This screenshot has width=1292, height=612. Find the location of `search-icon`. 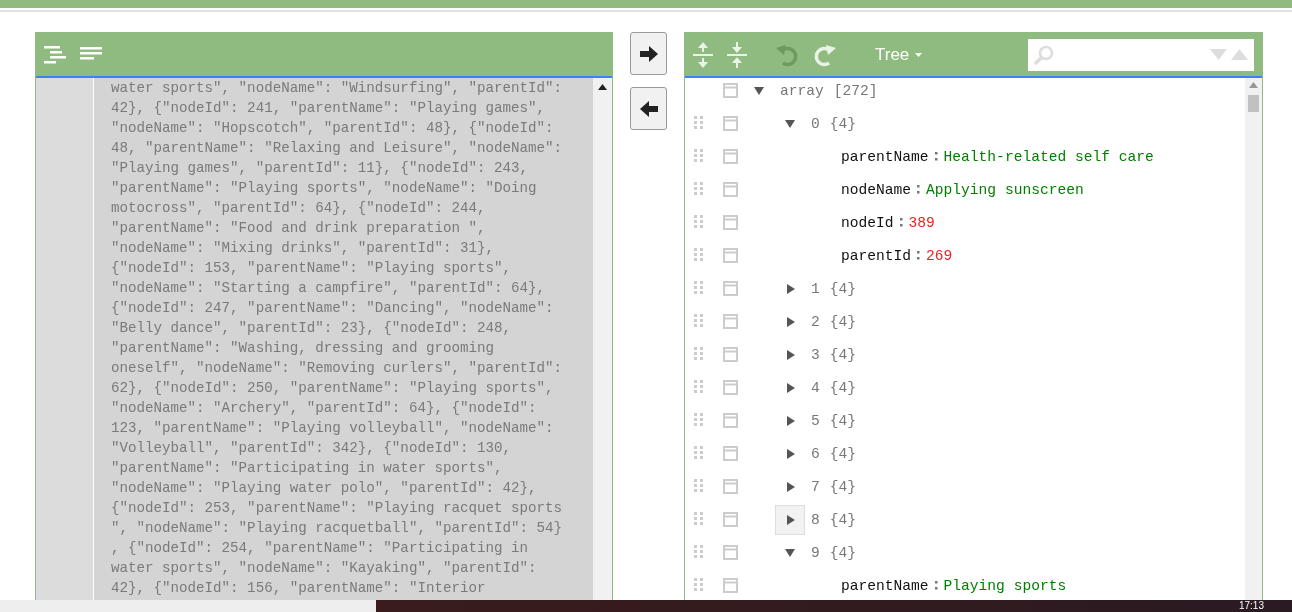

search-icon is located at coordinates (1044, 54).